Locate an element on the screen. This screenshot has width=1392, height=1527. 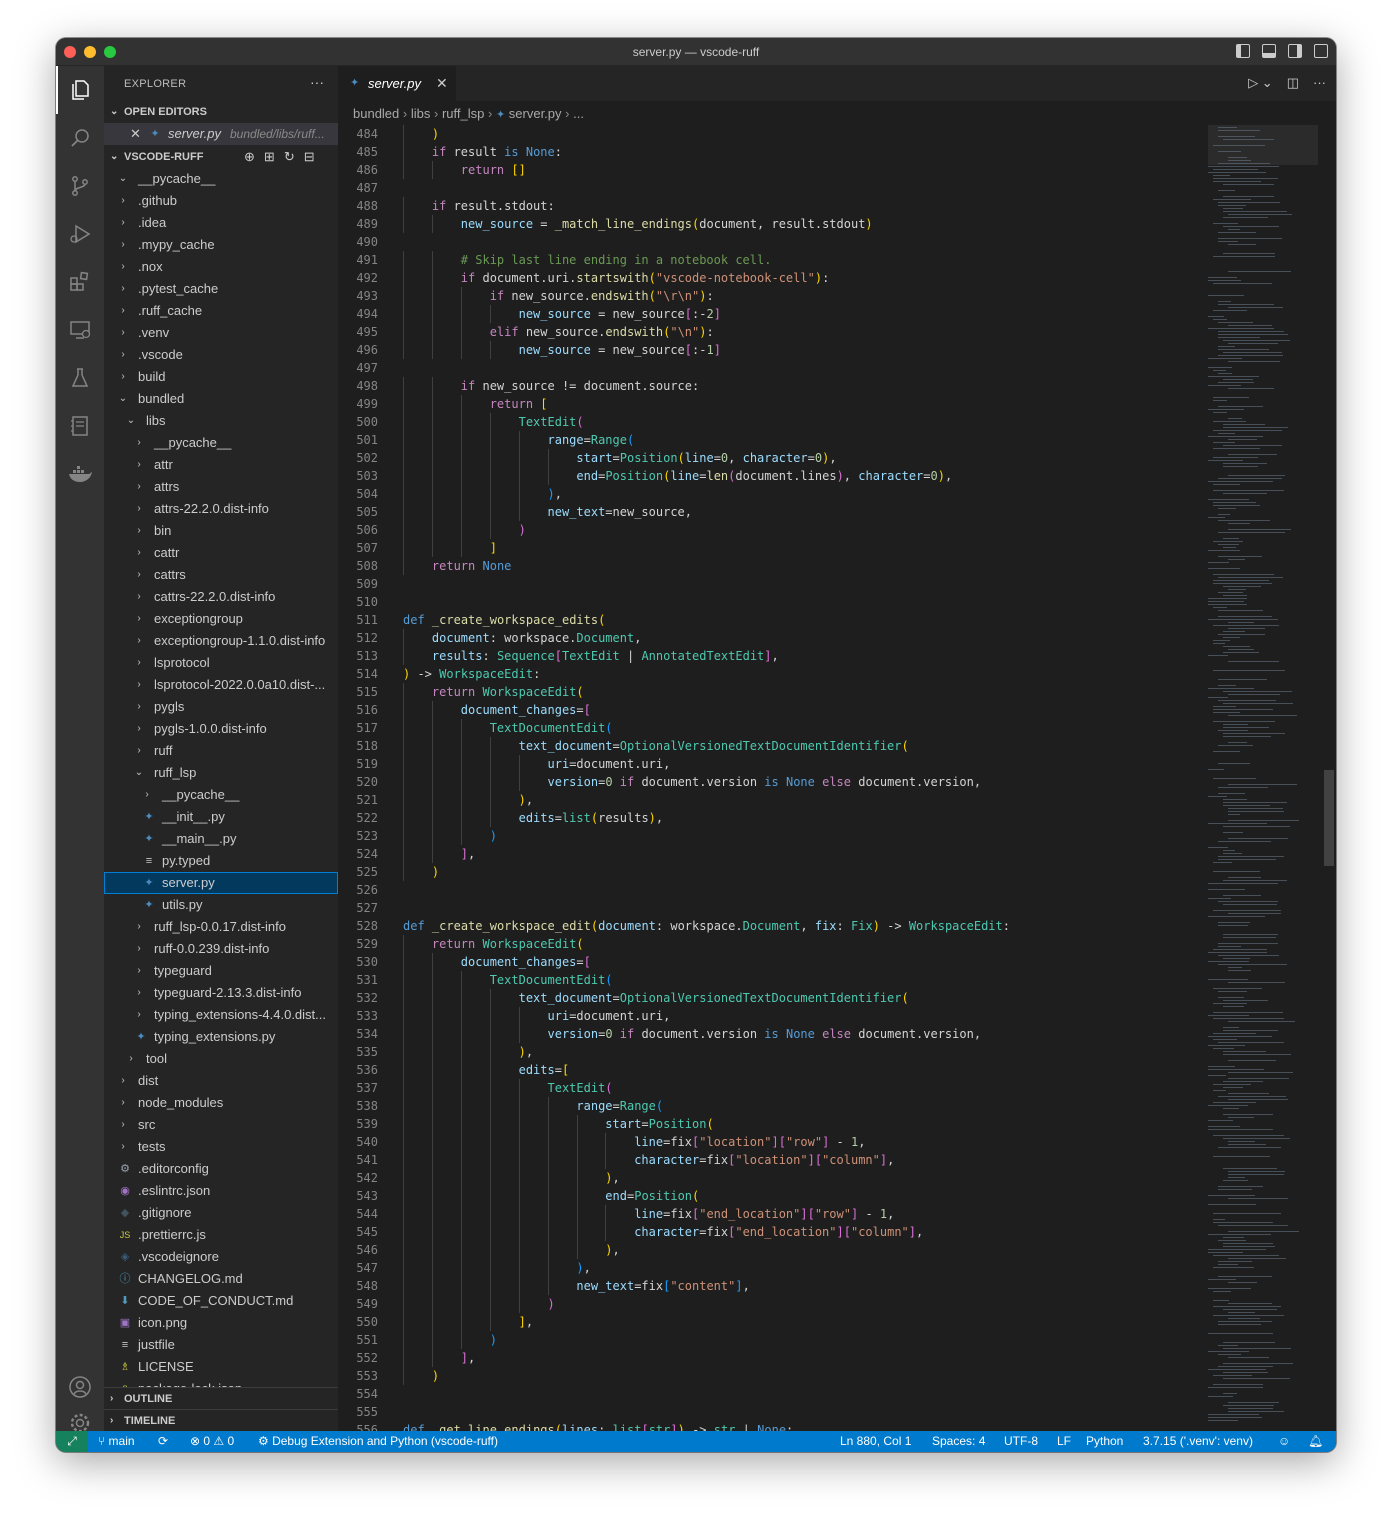
tree-folder: › src is located at coordinates (221, 1125).